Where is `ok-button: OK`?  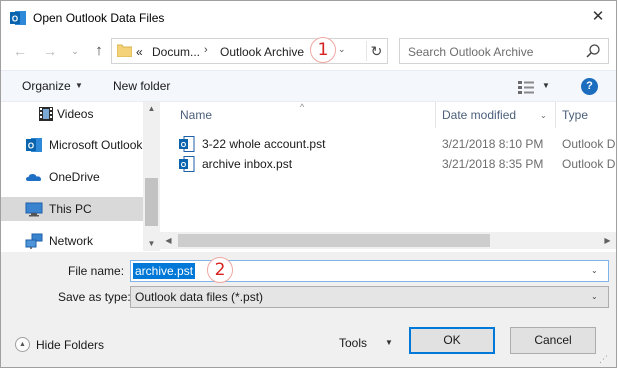 ok-button: OK is located at coordinates (452, 340).